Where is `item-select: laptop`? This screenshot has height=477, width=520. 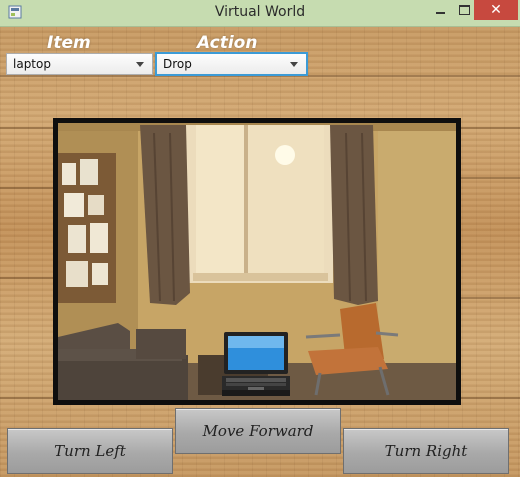
item-select: laptop is located at coordinates (79, 64).